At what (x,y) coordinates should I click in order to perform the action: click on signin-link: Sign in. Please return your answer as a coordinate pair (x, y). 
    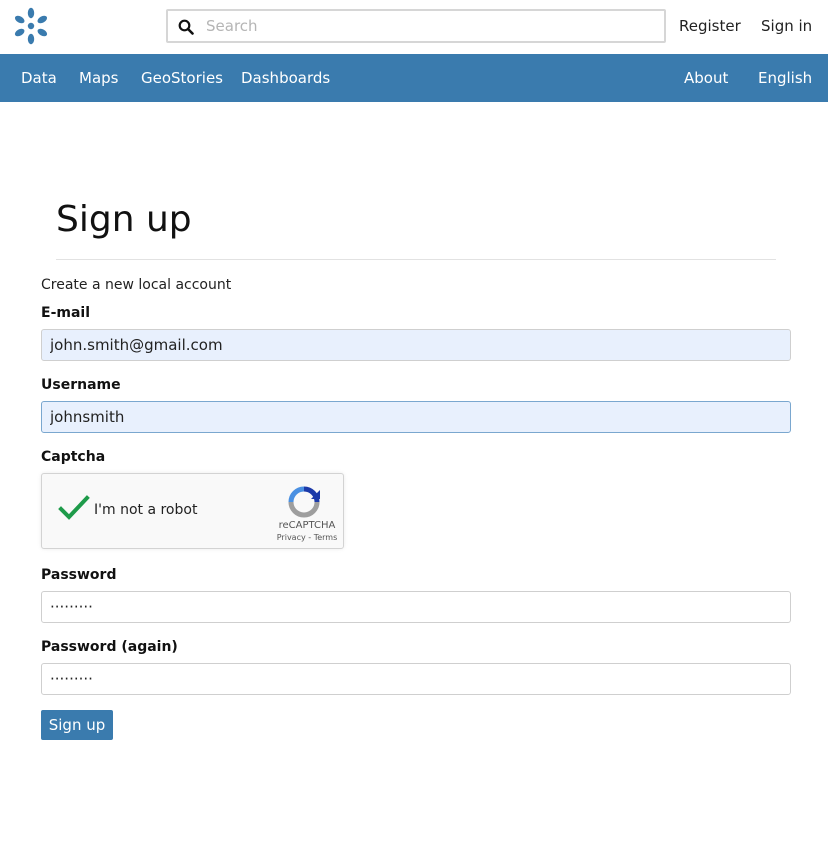
    Looking at the image, I should click on (786, 26).